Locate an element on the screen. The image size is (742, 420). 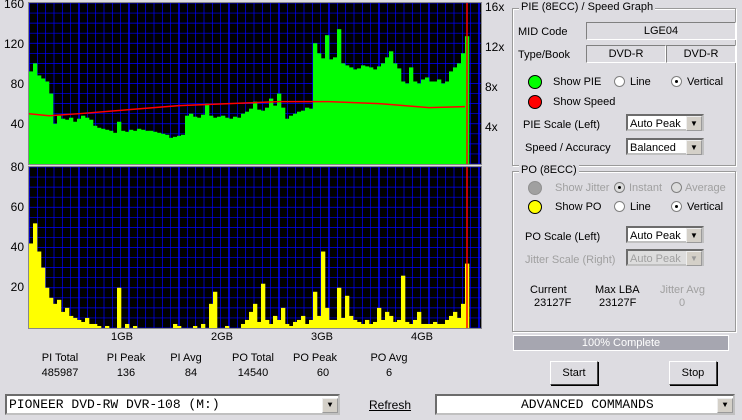
jitter-instant-radio is located at coordinates (619, 187).